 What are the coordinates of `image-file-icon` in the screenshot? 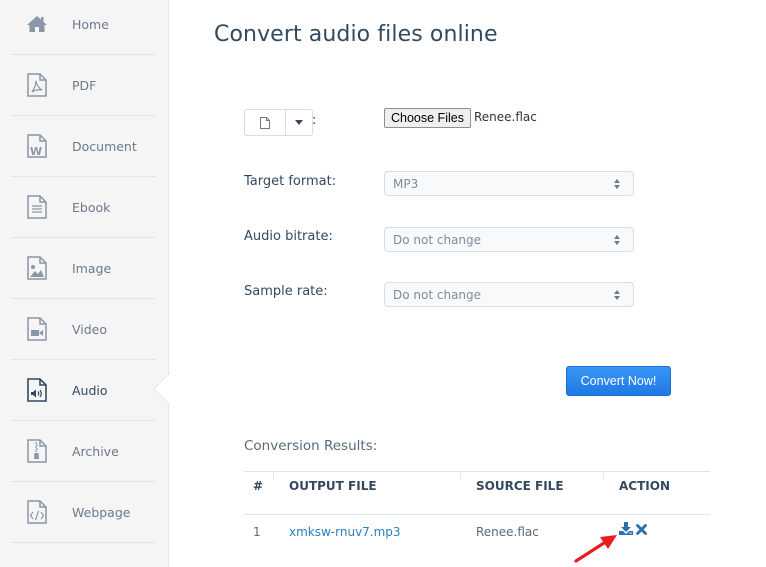 It's located at (37, 268).